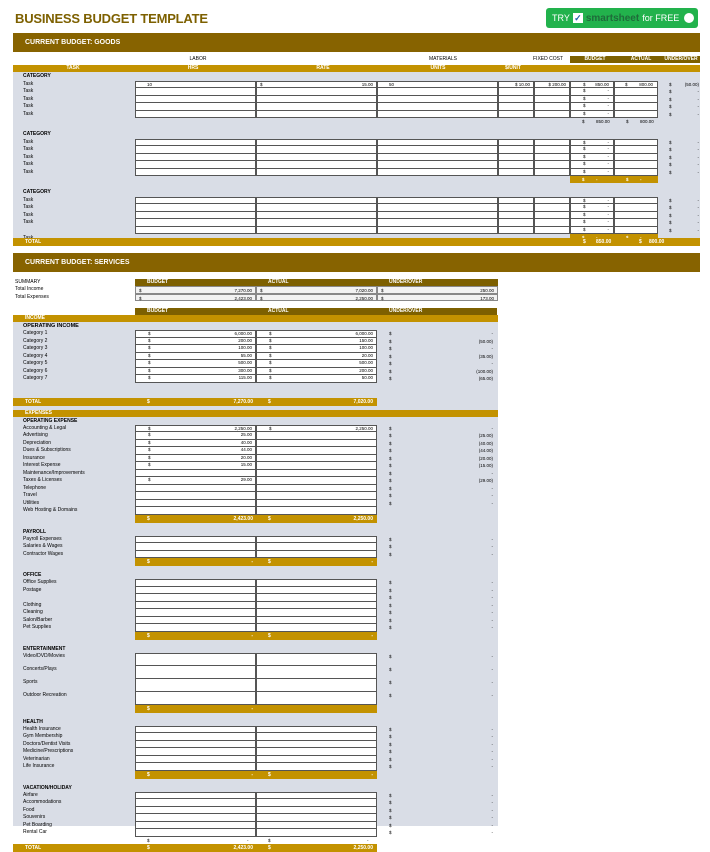  What do you see at coordinates (195, 84) in the screenshot?
I see `goods-input-cell: 10` at bounding box center [195, 84].